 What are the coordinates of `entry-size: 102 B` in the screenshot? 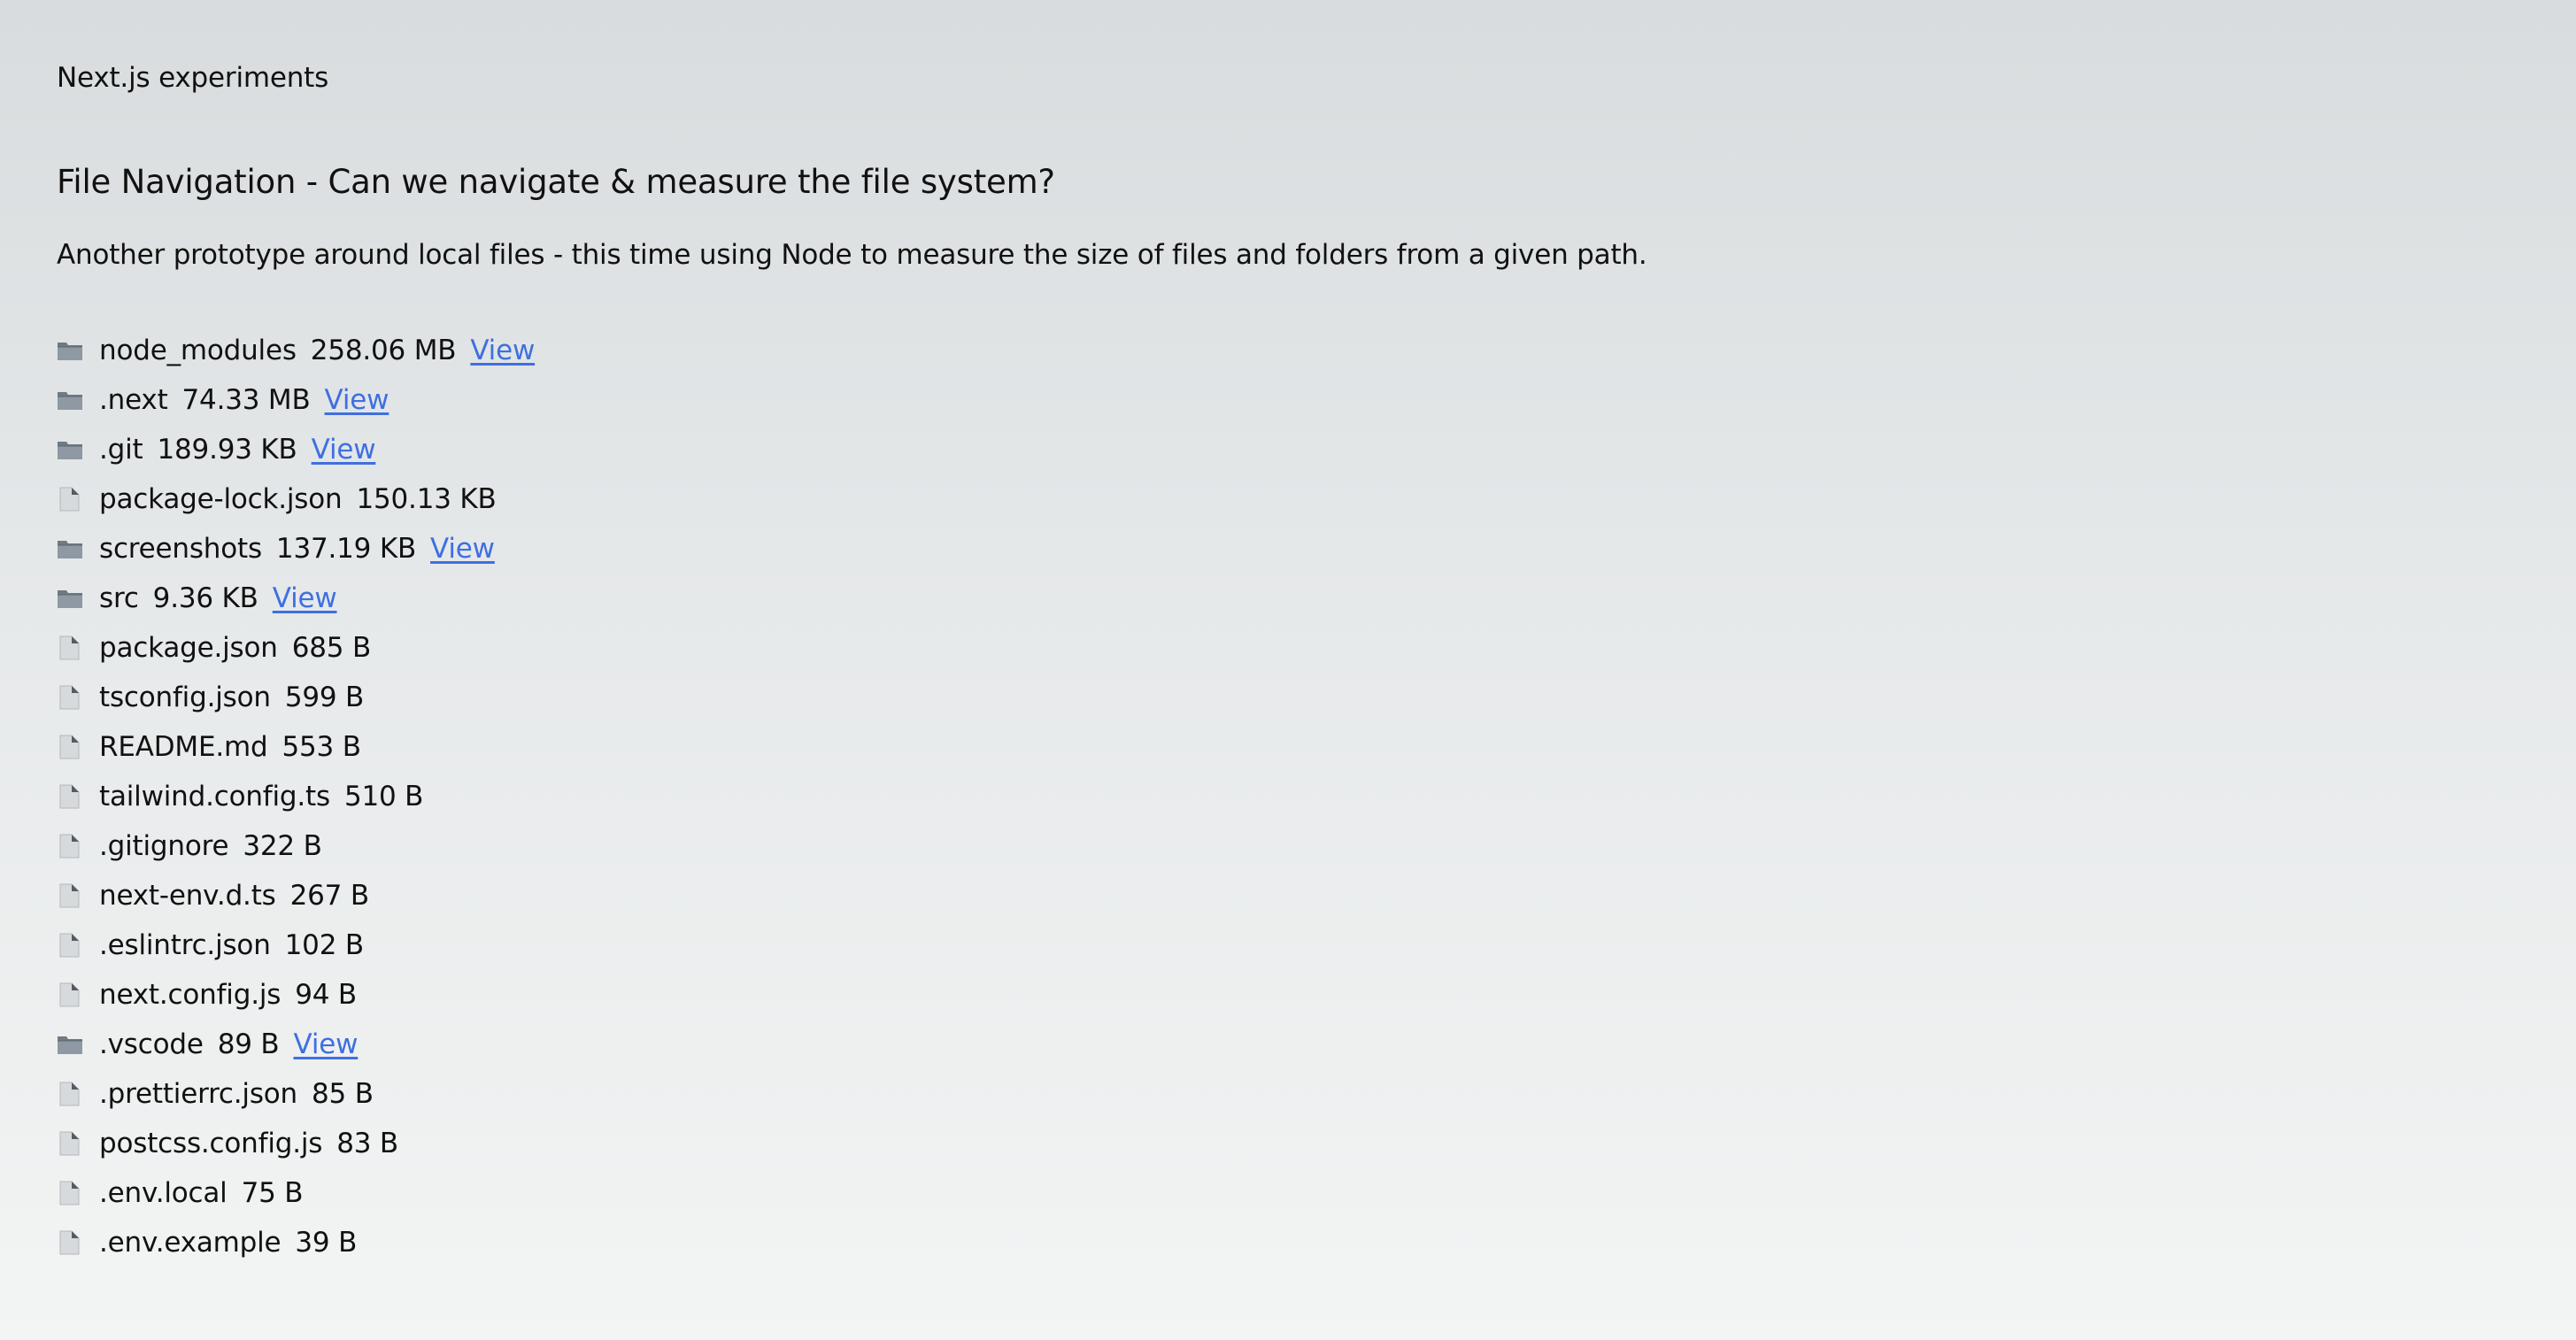 It's located at (324, 945).